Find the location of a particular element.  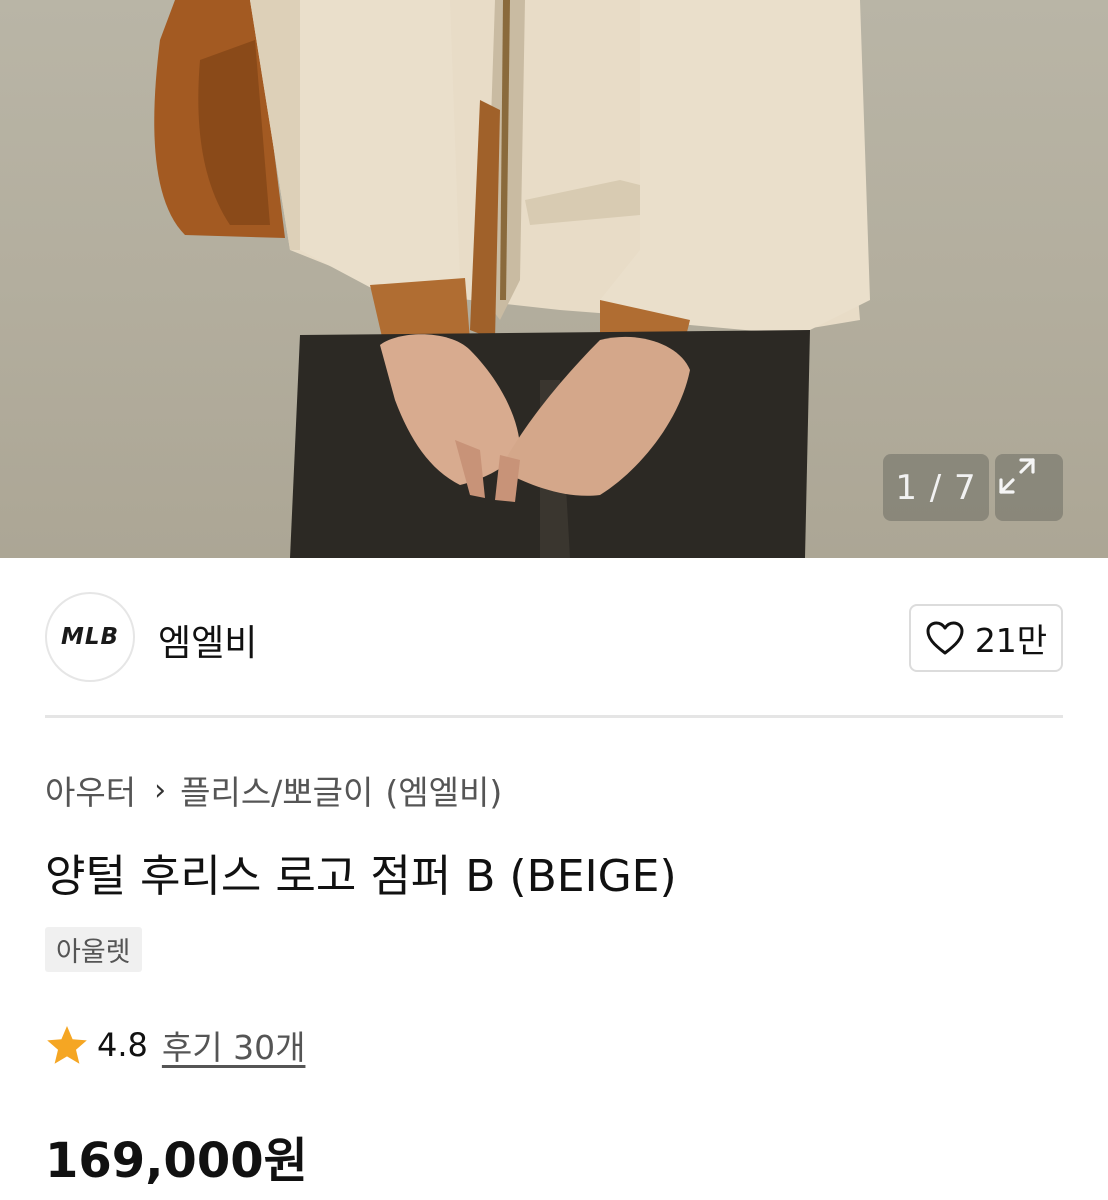

breadcrumb-subcategory: 플리스/뽀글이 is located at coordinates (276, 790).